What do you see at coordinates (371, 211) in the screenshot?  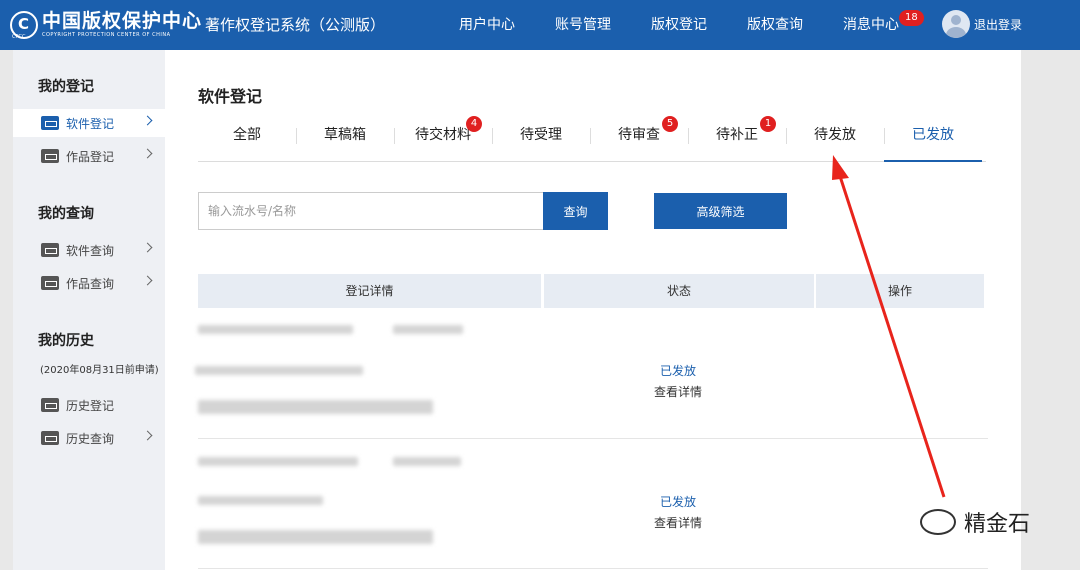 I see `search-input` at bounding box center [371, 211].